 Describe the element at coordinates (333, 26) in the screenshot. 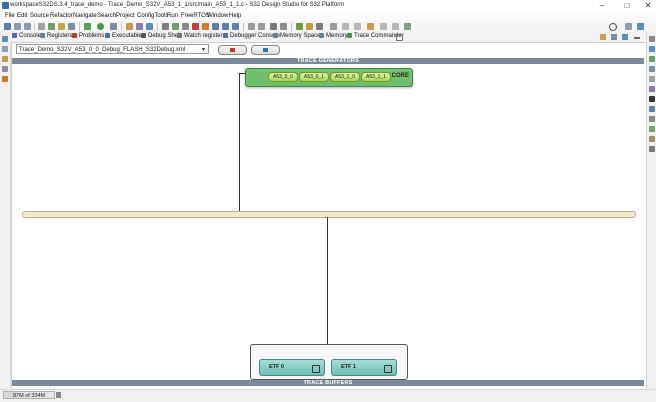

I see `last-edit-icon` at that location.